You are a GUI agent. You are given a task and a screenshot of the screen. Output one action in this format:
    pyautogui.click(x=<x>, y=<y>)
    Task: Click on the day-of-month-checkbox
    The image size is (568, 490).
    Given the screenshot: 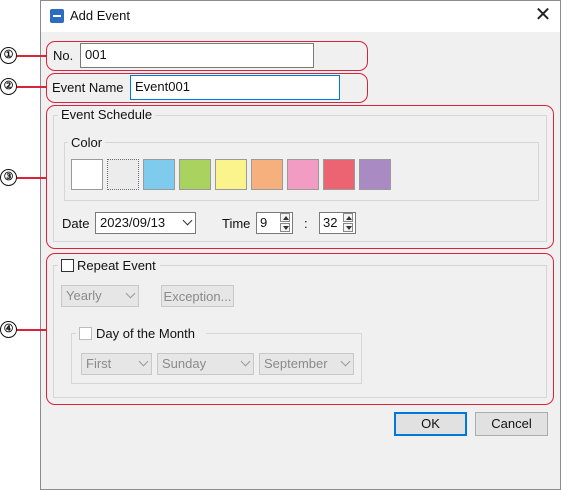 What is the action you would take?
    pyautogui.click(x=85, y=333)
    